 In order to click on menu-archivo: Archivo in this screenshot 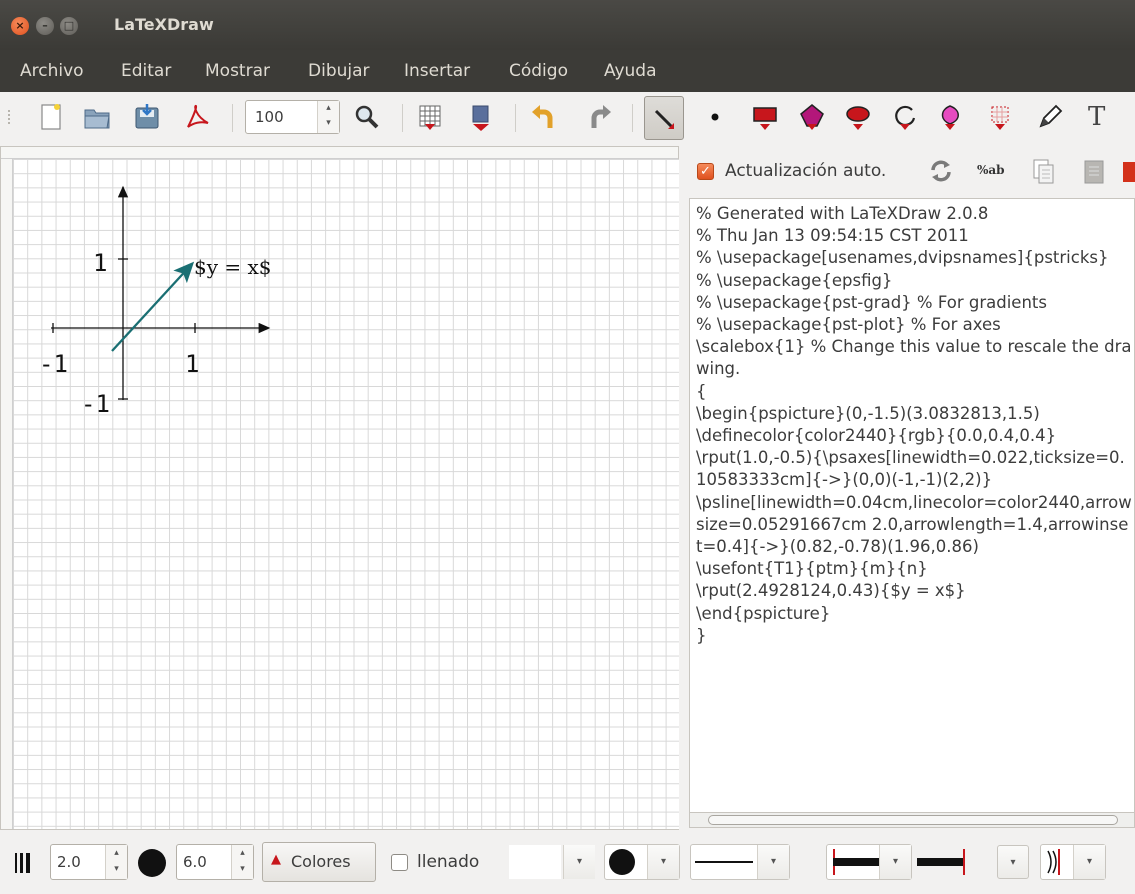, I will do `click(52, 71)`.